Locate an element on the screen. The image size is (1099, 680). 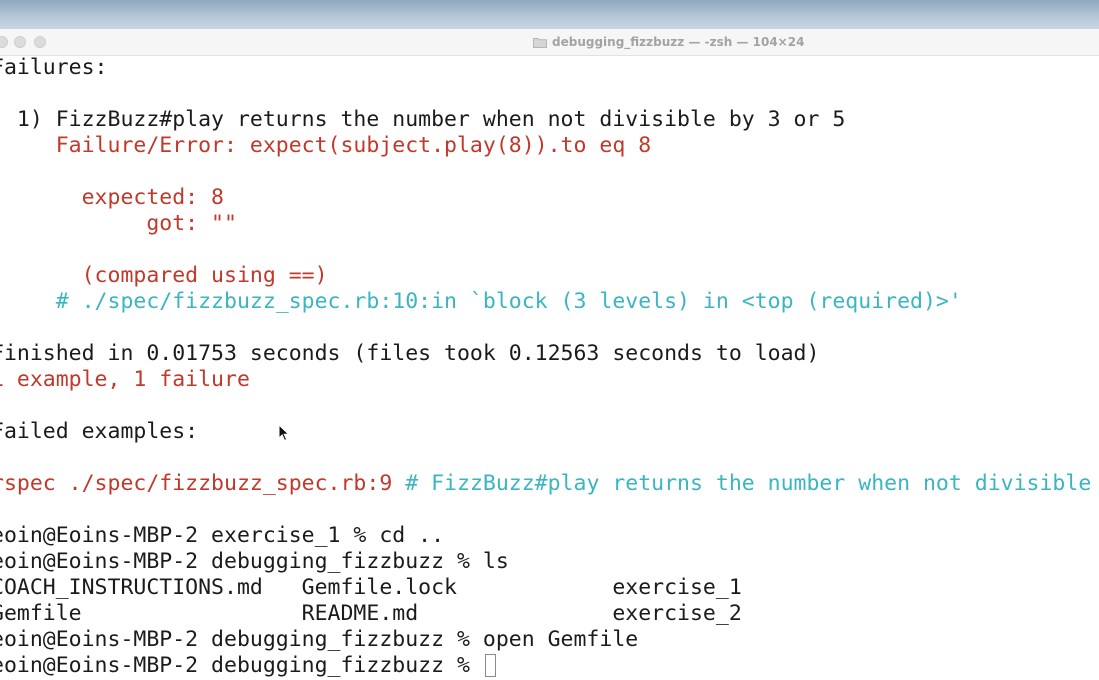
terminal-line: eoin@Eoins-MBP-2 debugging_fizzbuzz % is located at coordinates (549, 666).